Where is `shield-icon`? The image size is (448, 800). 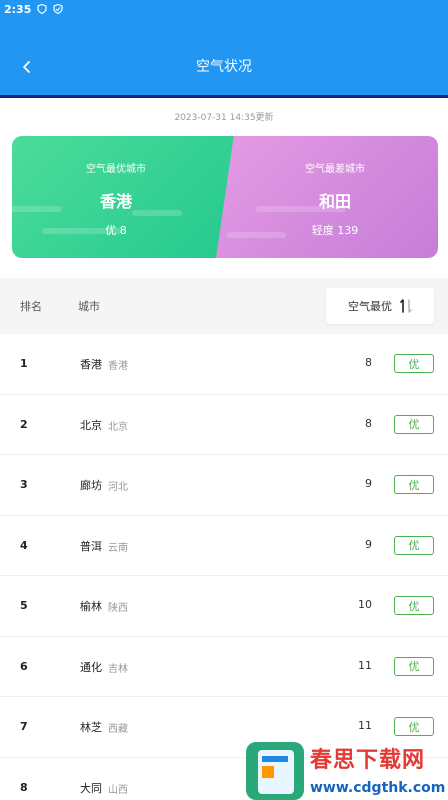 shield-icon is located at coordinates (42, 9).